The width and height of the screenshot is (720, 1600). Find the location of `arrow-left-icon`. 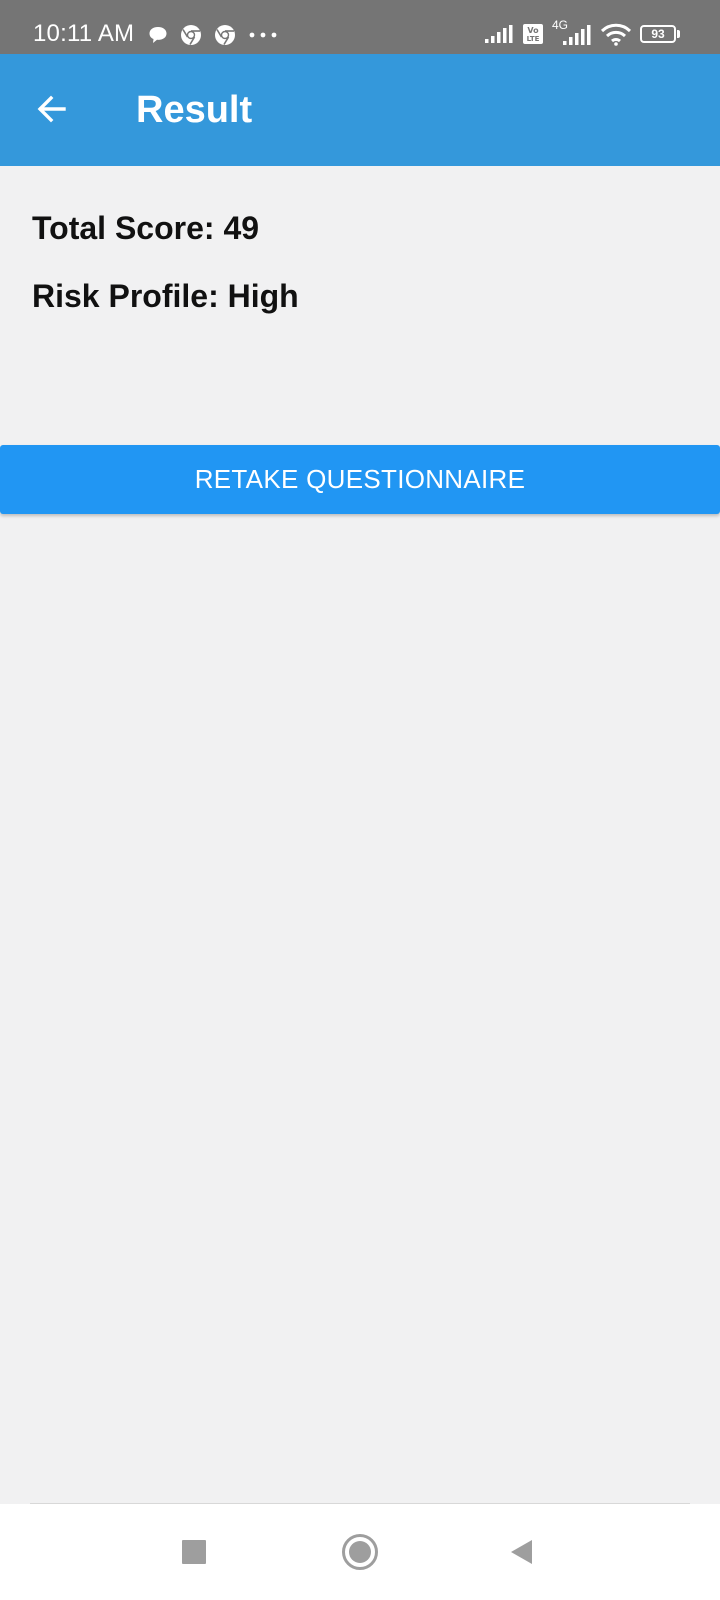

arrow-left-icon is located at coordinates (52, 111).